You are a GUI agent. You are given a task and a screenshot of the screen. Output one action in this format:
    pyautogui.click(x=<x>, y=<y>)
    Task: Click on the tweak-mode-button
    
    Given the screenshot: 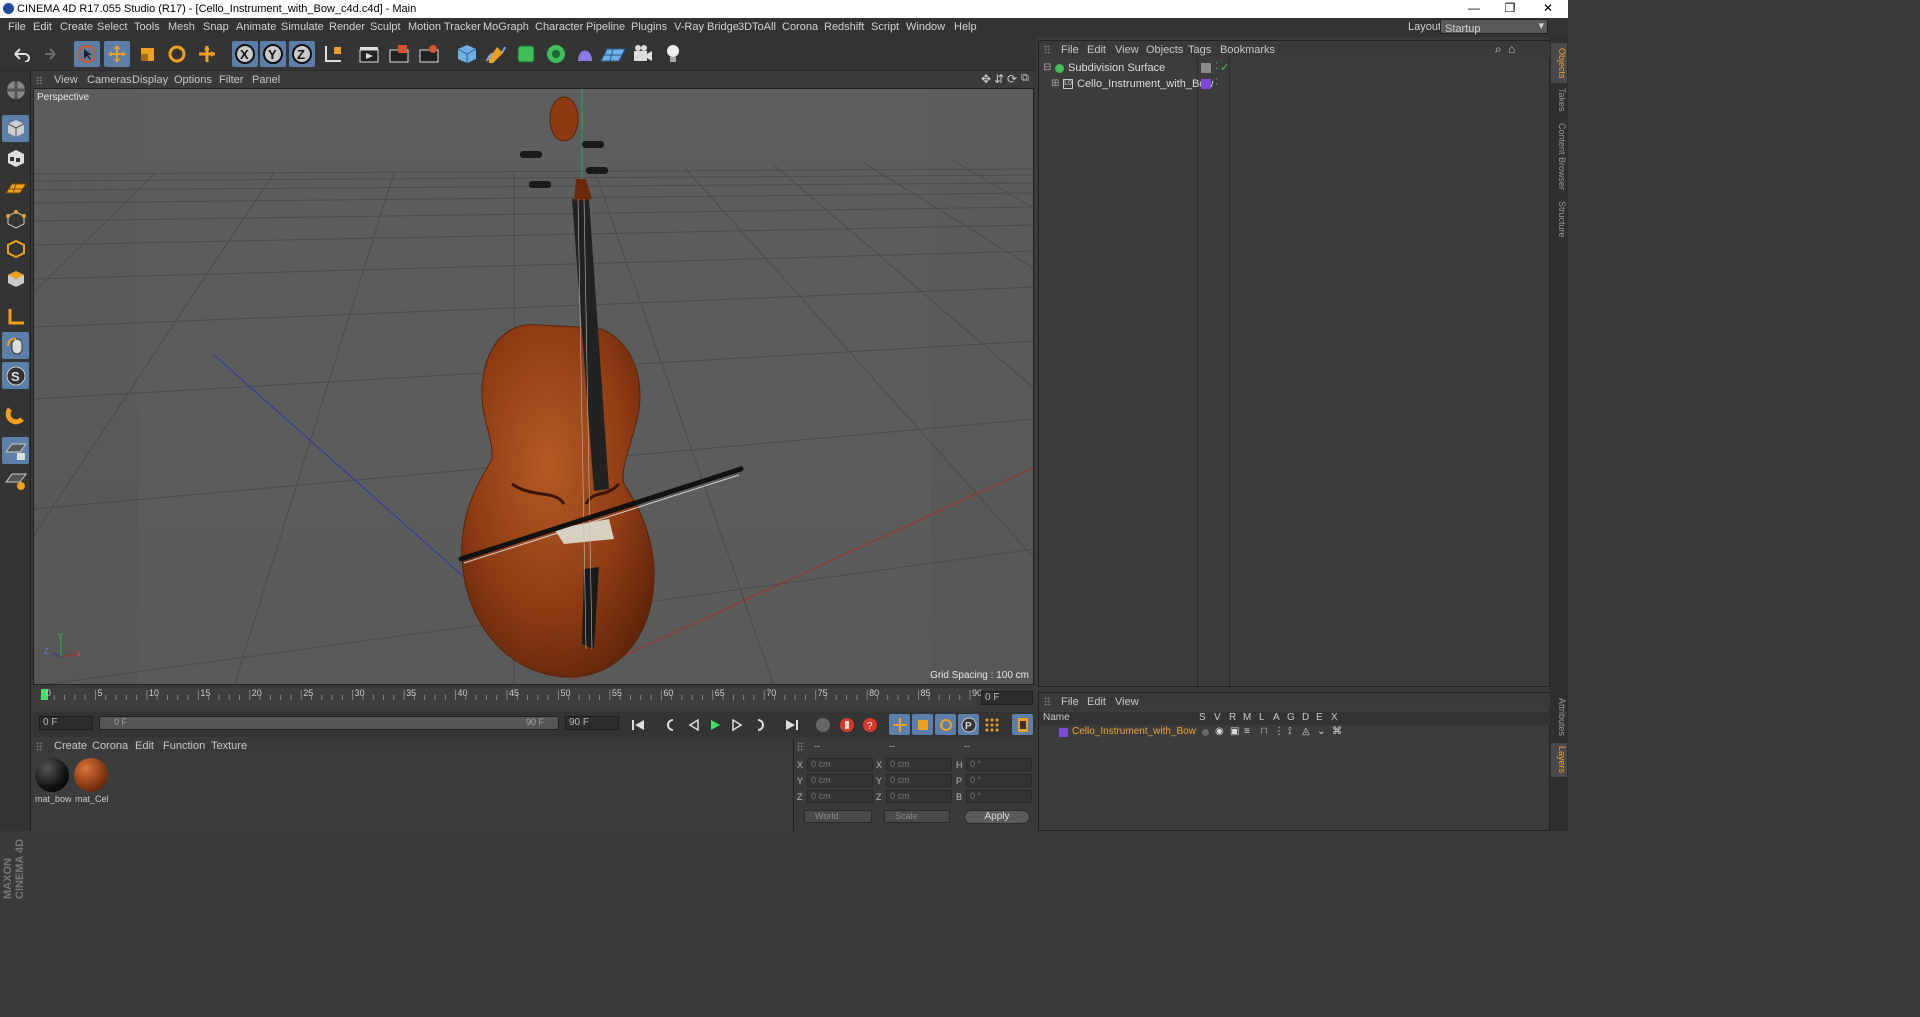 What is the action you would take?
    pyautogui.click(x=15, y=345)
    